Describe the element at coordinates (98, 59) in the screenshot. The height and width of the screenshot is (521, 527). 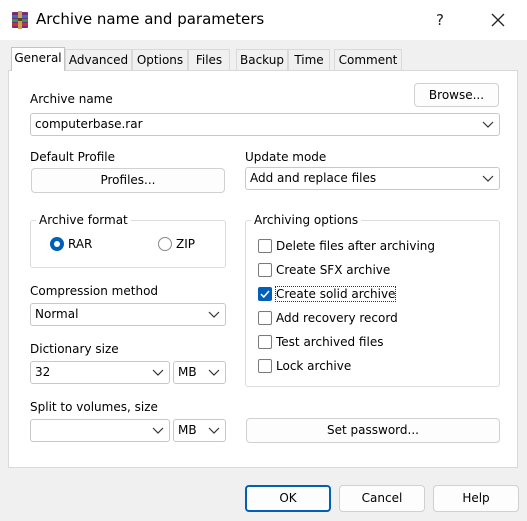
I see `tab-advanced: Advanced` at that location.